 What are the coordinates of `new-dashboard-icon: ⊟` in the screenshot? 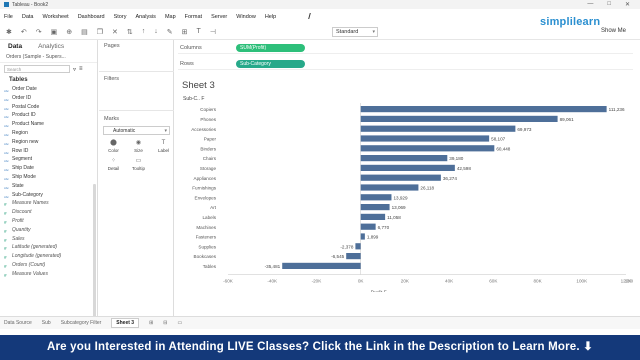 It's located at (165, 323).